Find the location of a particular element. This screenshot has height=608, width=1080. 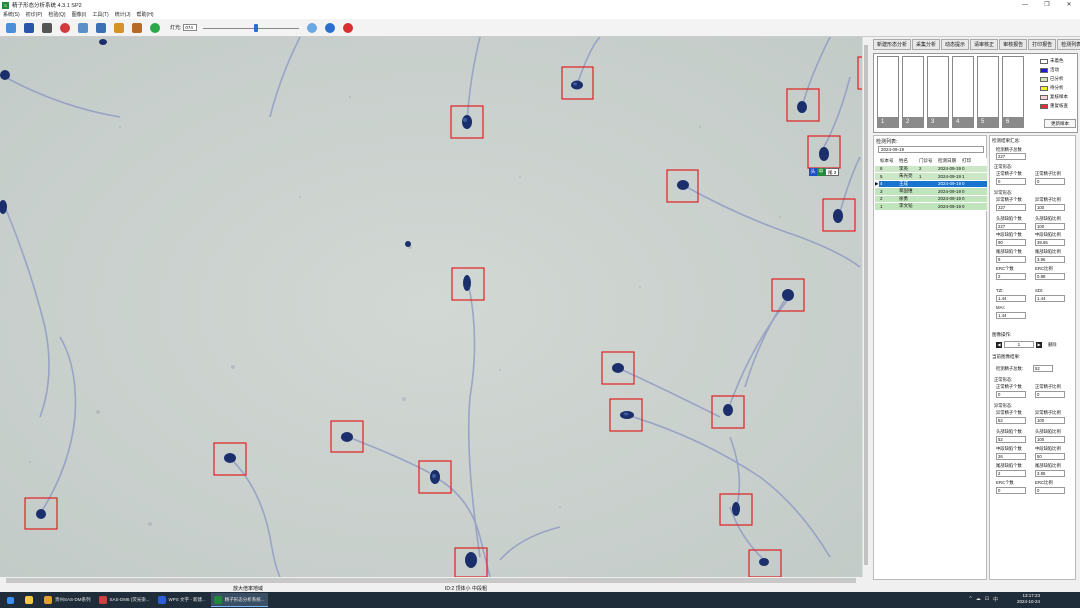

palette-icon is located at coordinates (65, 28).